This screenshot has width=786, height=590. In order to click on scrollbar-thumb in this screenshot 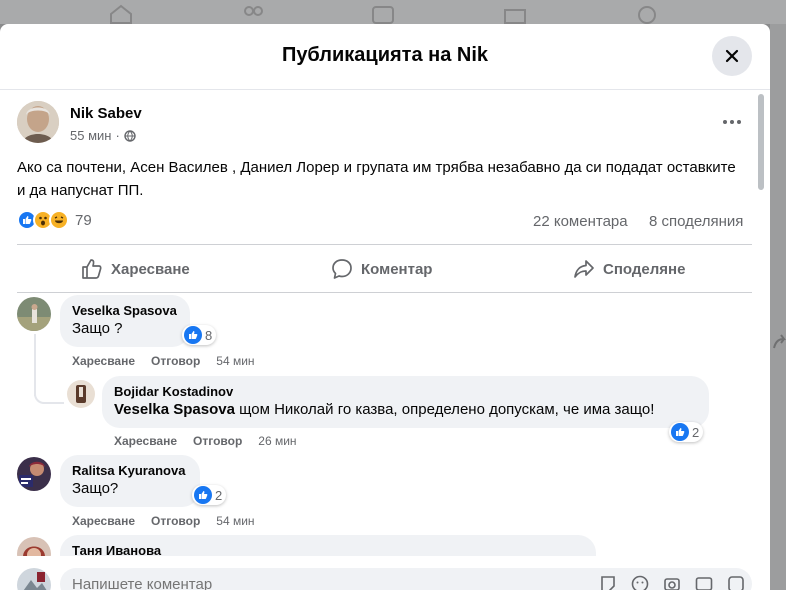, I will do `click(761, 142)`.